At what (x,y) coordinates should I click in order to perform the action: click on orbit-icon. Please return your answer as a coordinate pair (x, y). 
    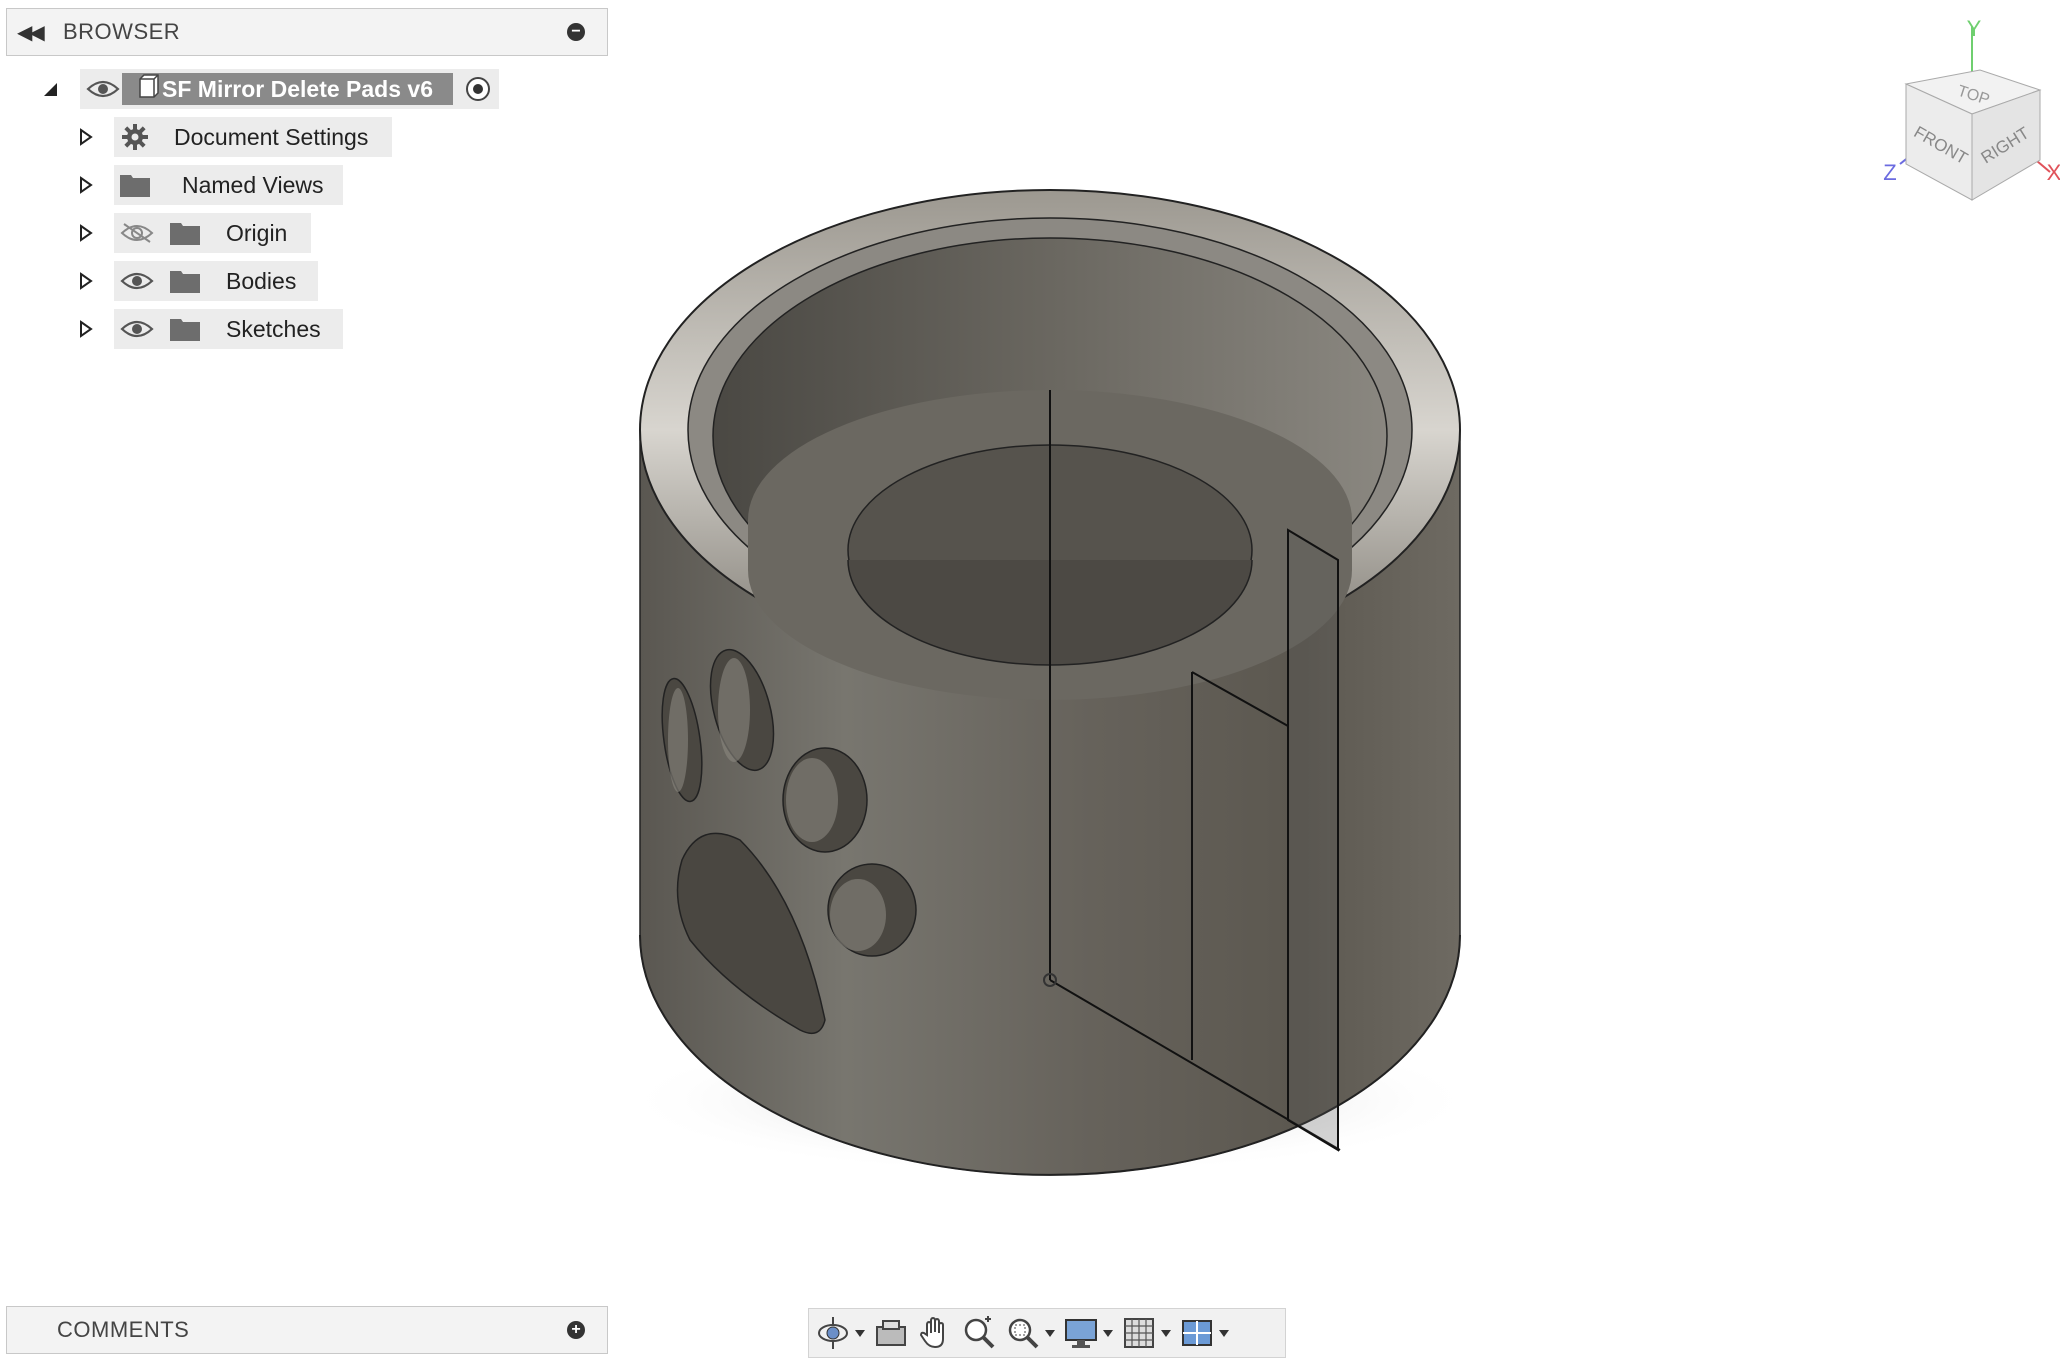
    Looking at the image, I should click on (833, 1333).